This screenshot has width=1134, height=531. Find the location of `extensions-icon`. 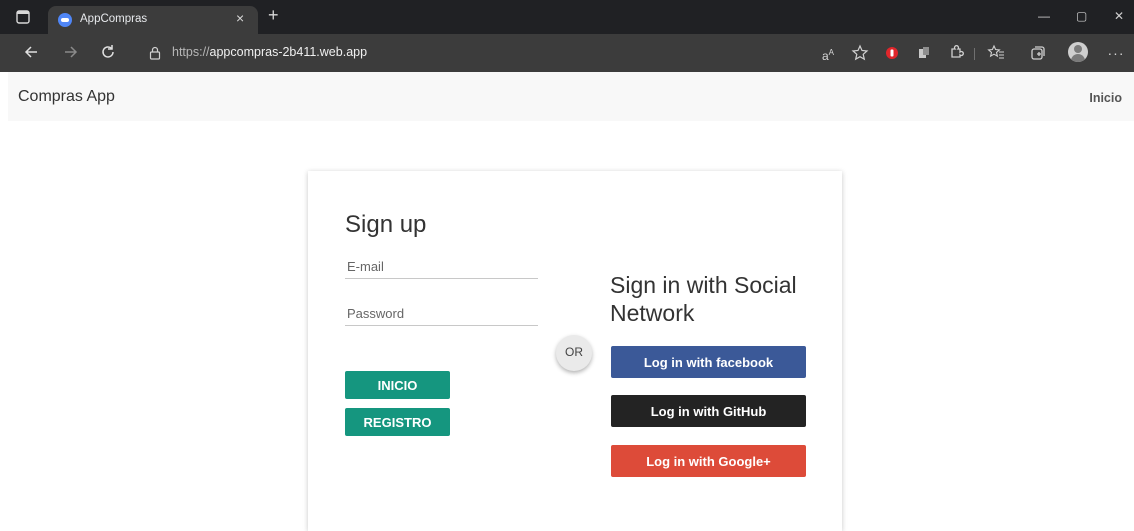

extensions-icon is located at coordinates (956, 53).